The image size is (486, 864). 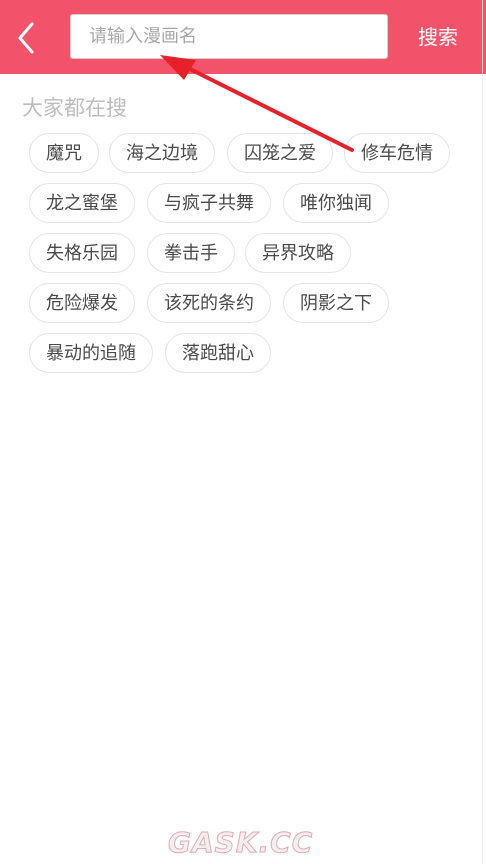 What do you see at coordinates (191, 253) in the screenshot?
I see `hot-tag-item: 拳击手` at bounding box center [191, 253].